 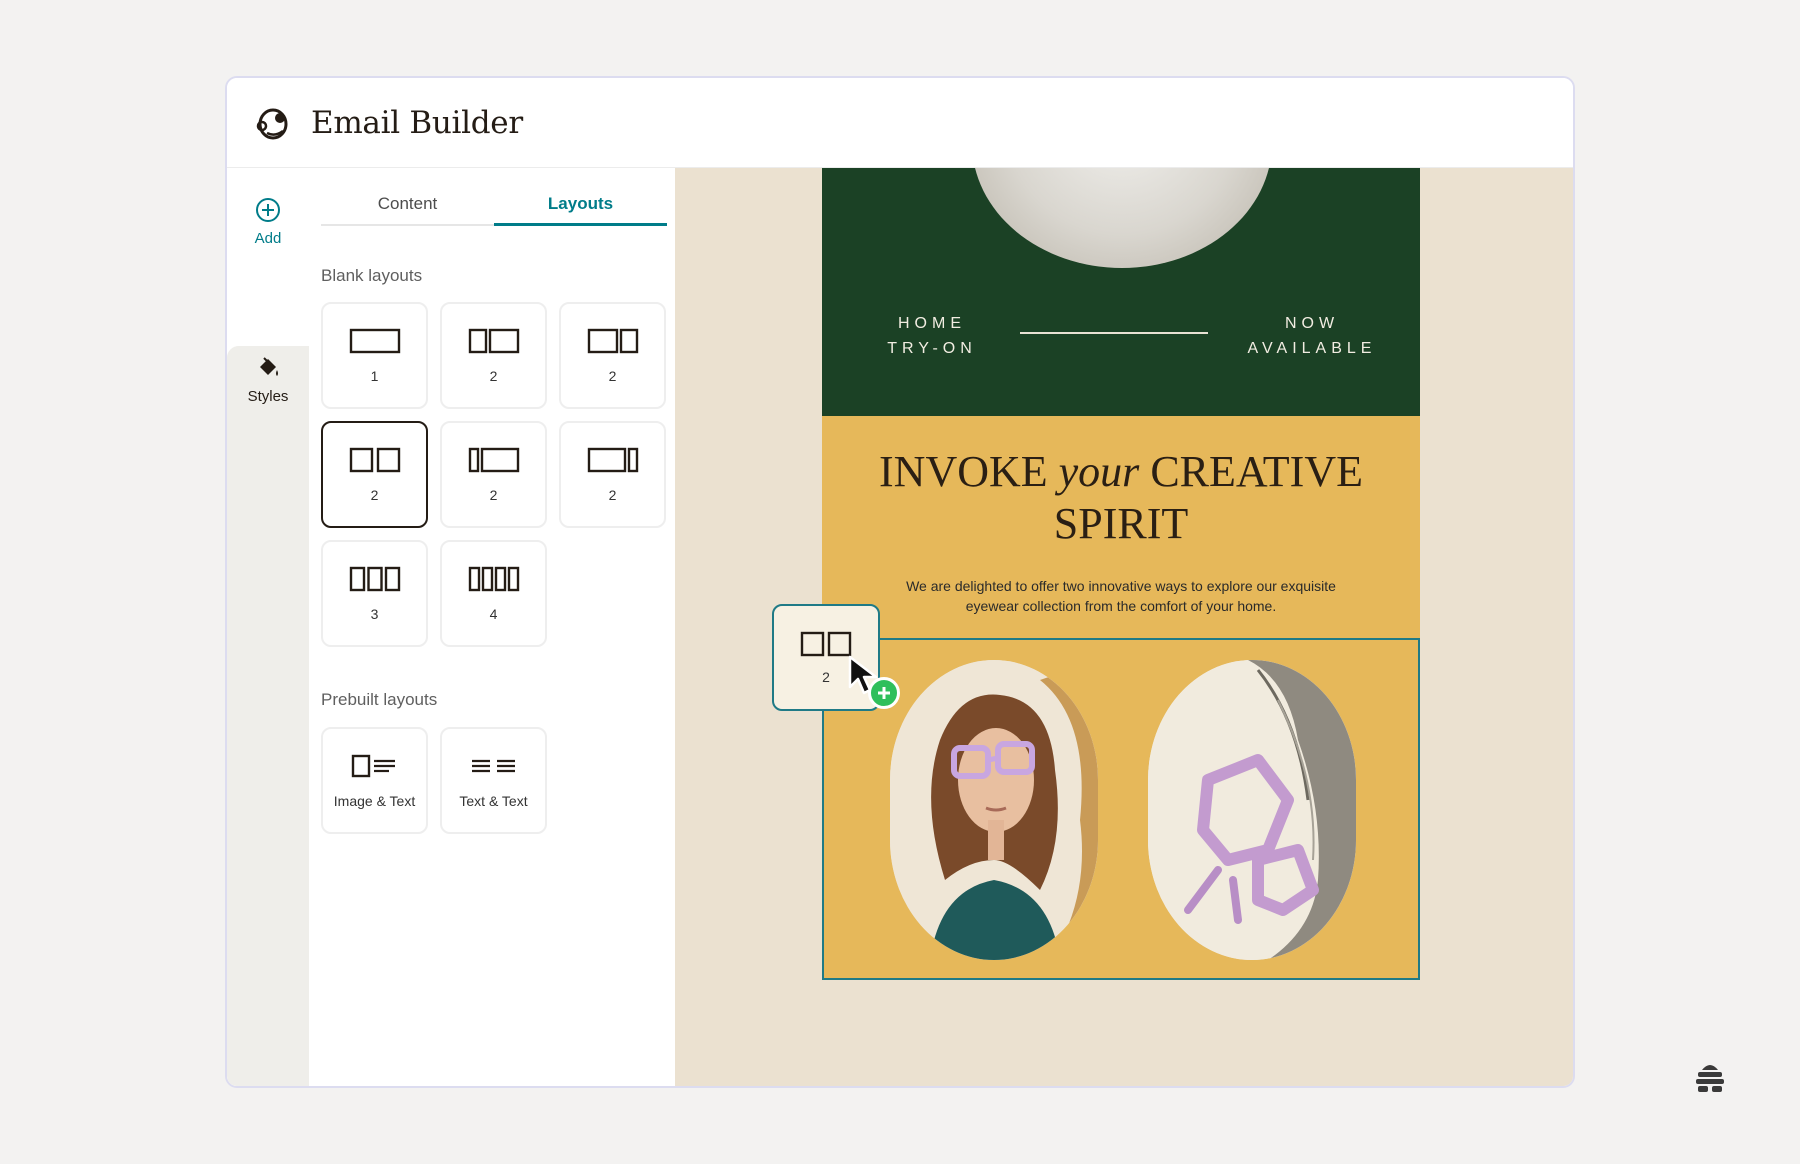 I want to click on tab-content: Content, so click(x=407, y=206).